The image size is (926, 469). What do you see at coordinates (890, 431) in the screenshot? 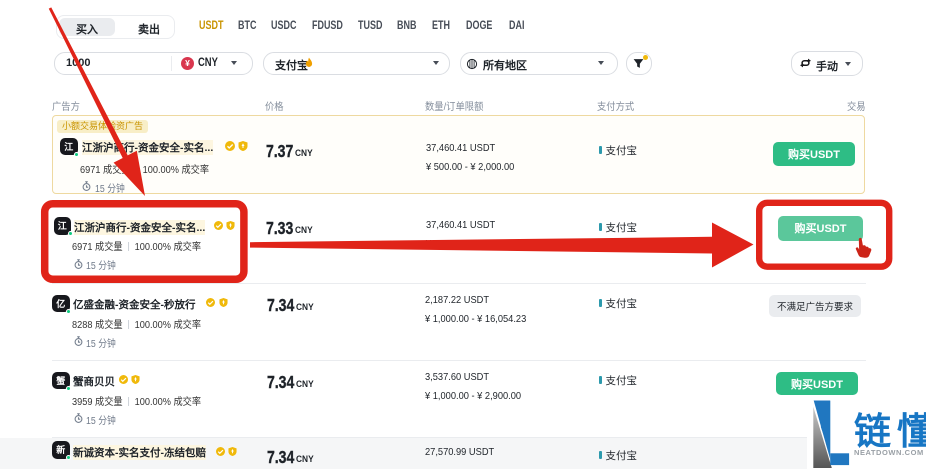
I see `svg-text: 链懂` at bounding box center [890, 431].